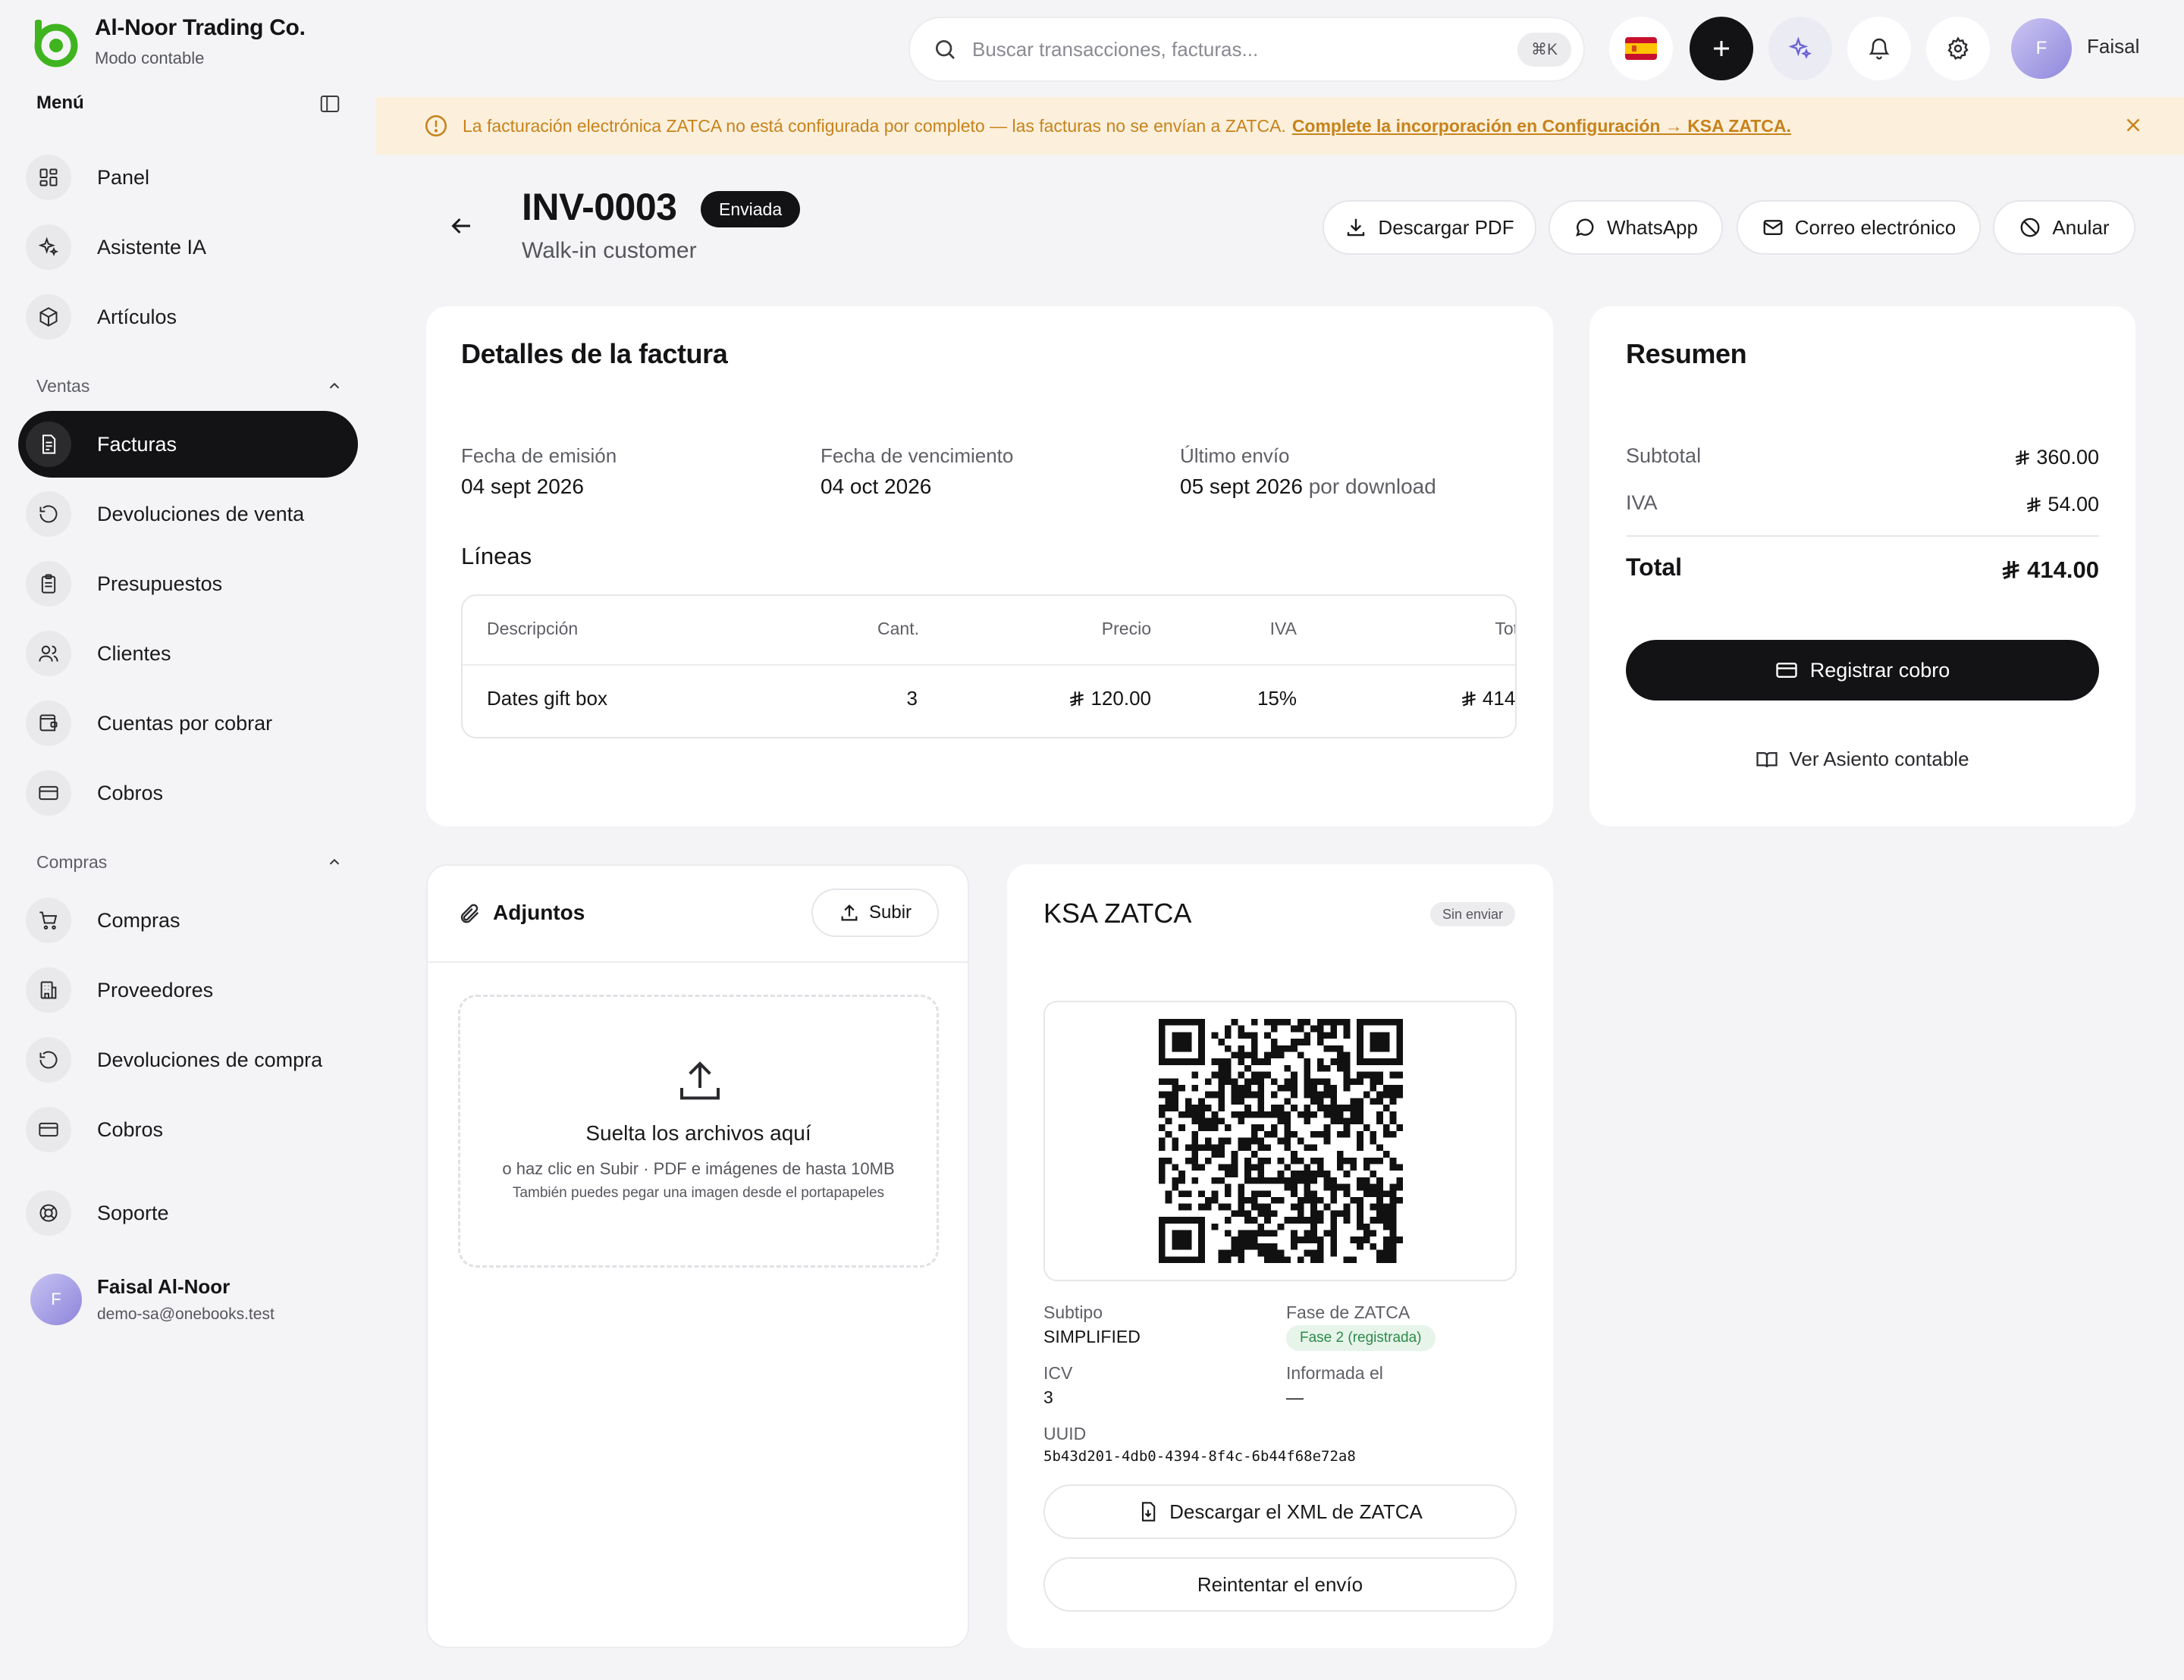  Describe the element at coordinates (188, 1213) in the screenshot. I see `sidebar-item-support: Soporte` at that location.